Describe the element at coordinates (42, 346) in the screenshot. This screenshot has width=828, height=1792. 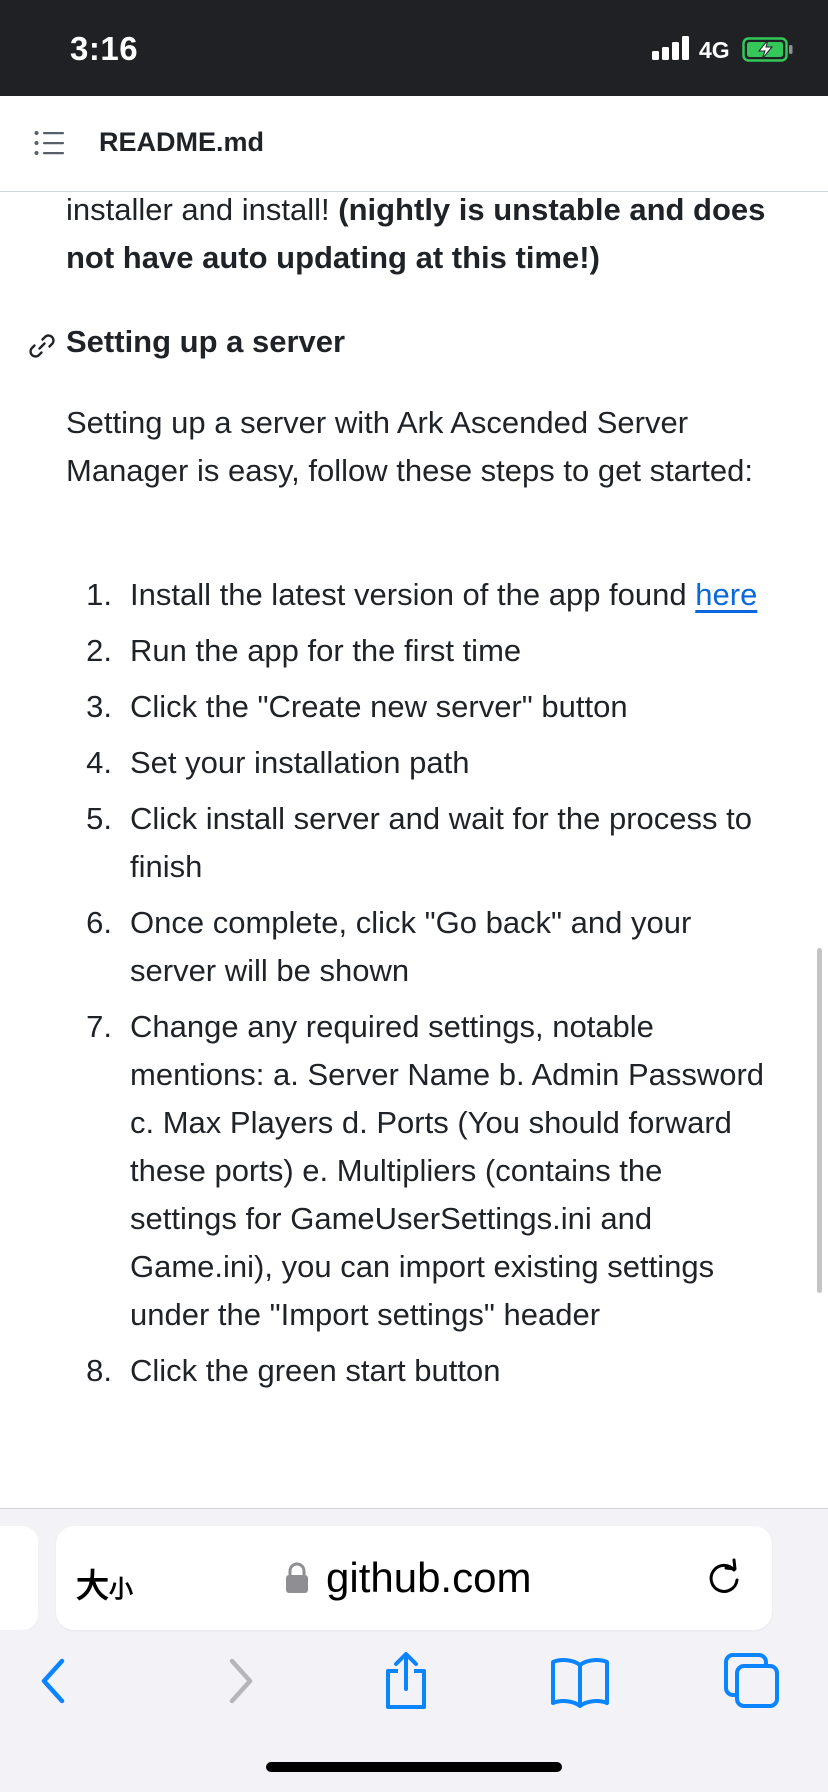
I see `anchor-link-icon` at that location.